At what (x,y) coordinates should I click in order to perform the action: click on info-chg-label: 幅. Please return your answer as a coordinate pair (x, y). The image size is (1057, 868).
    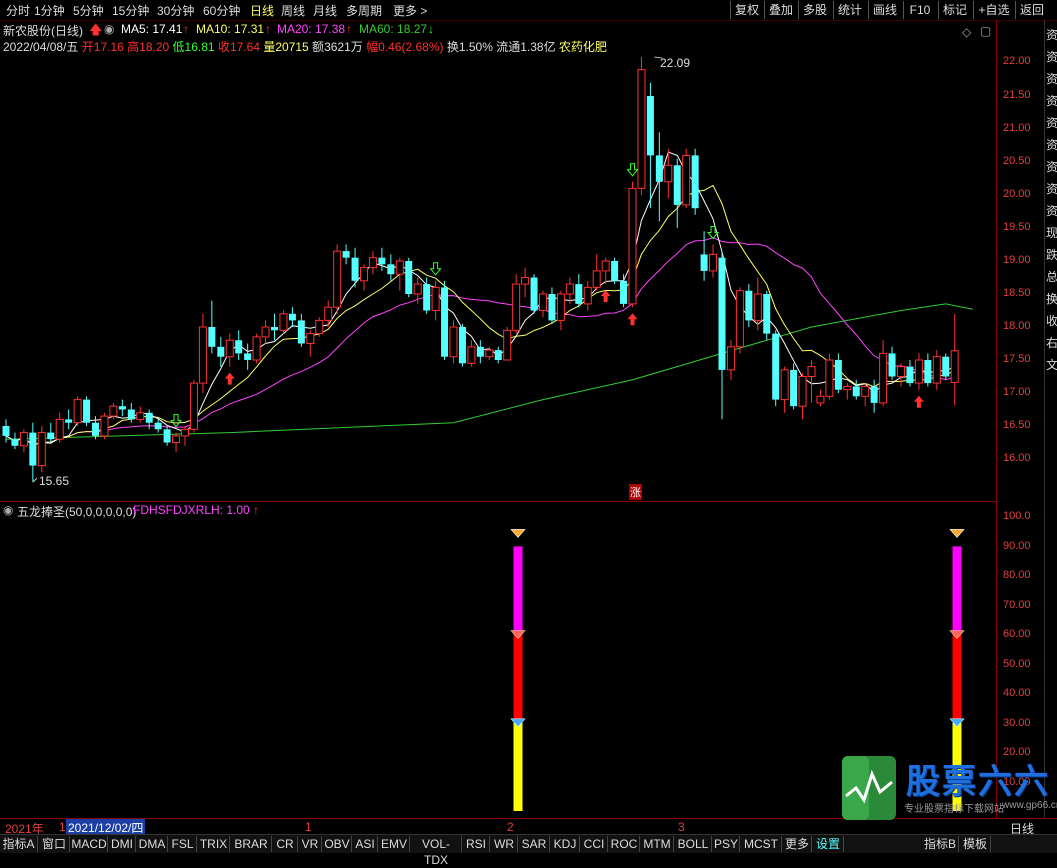
    Looking at the image, I should click on (372, 47).